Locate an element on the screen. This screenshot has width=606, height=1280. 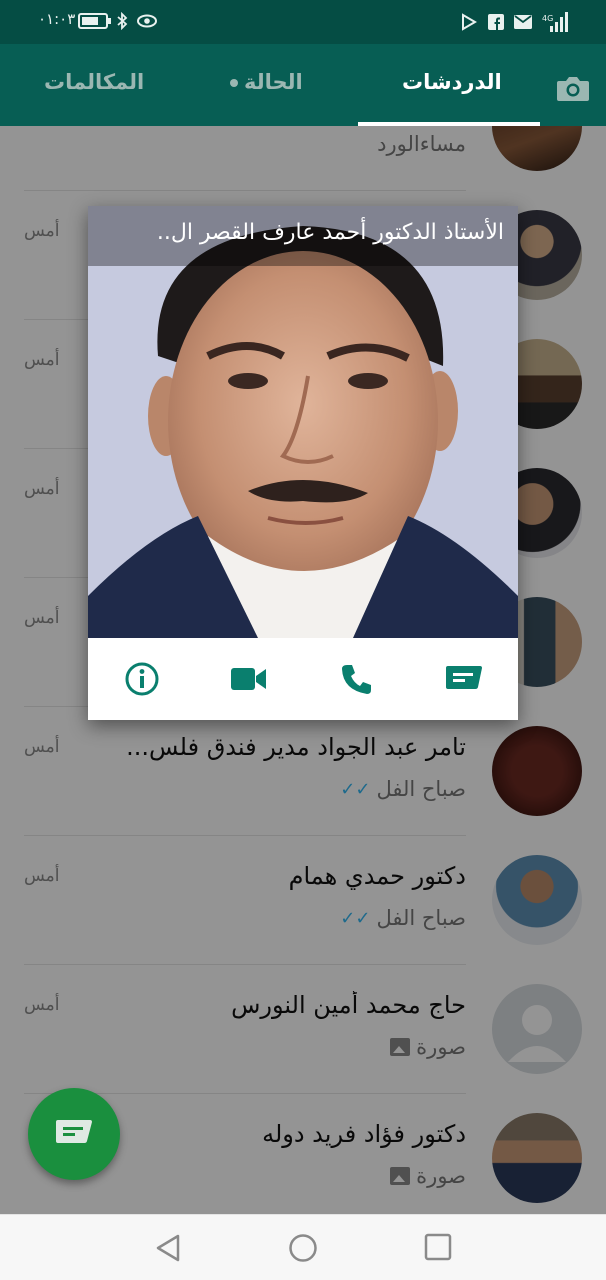
play-store-icon is located at coordinates (469, 22).